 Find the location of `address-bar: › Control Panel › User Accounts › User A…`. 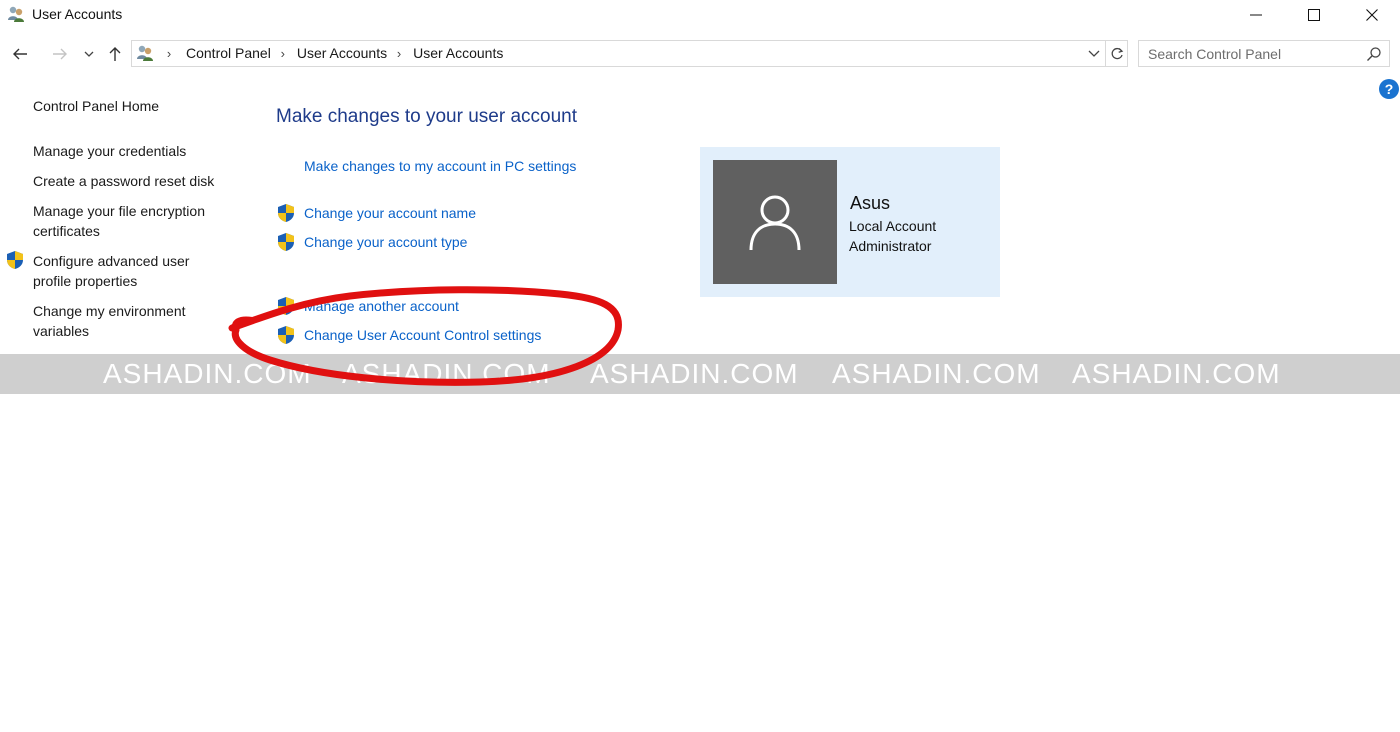

address-bar: › Control Panel › User Accounts › User A… is located at coordinates (618, 53).